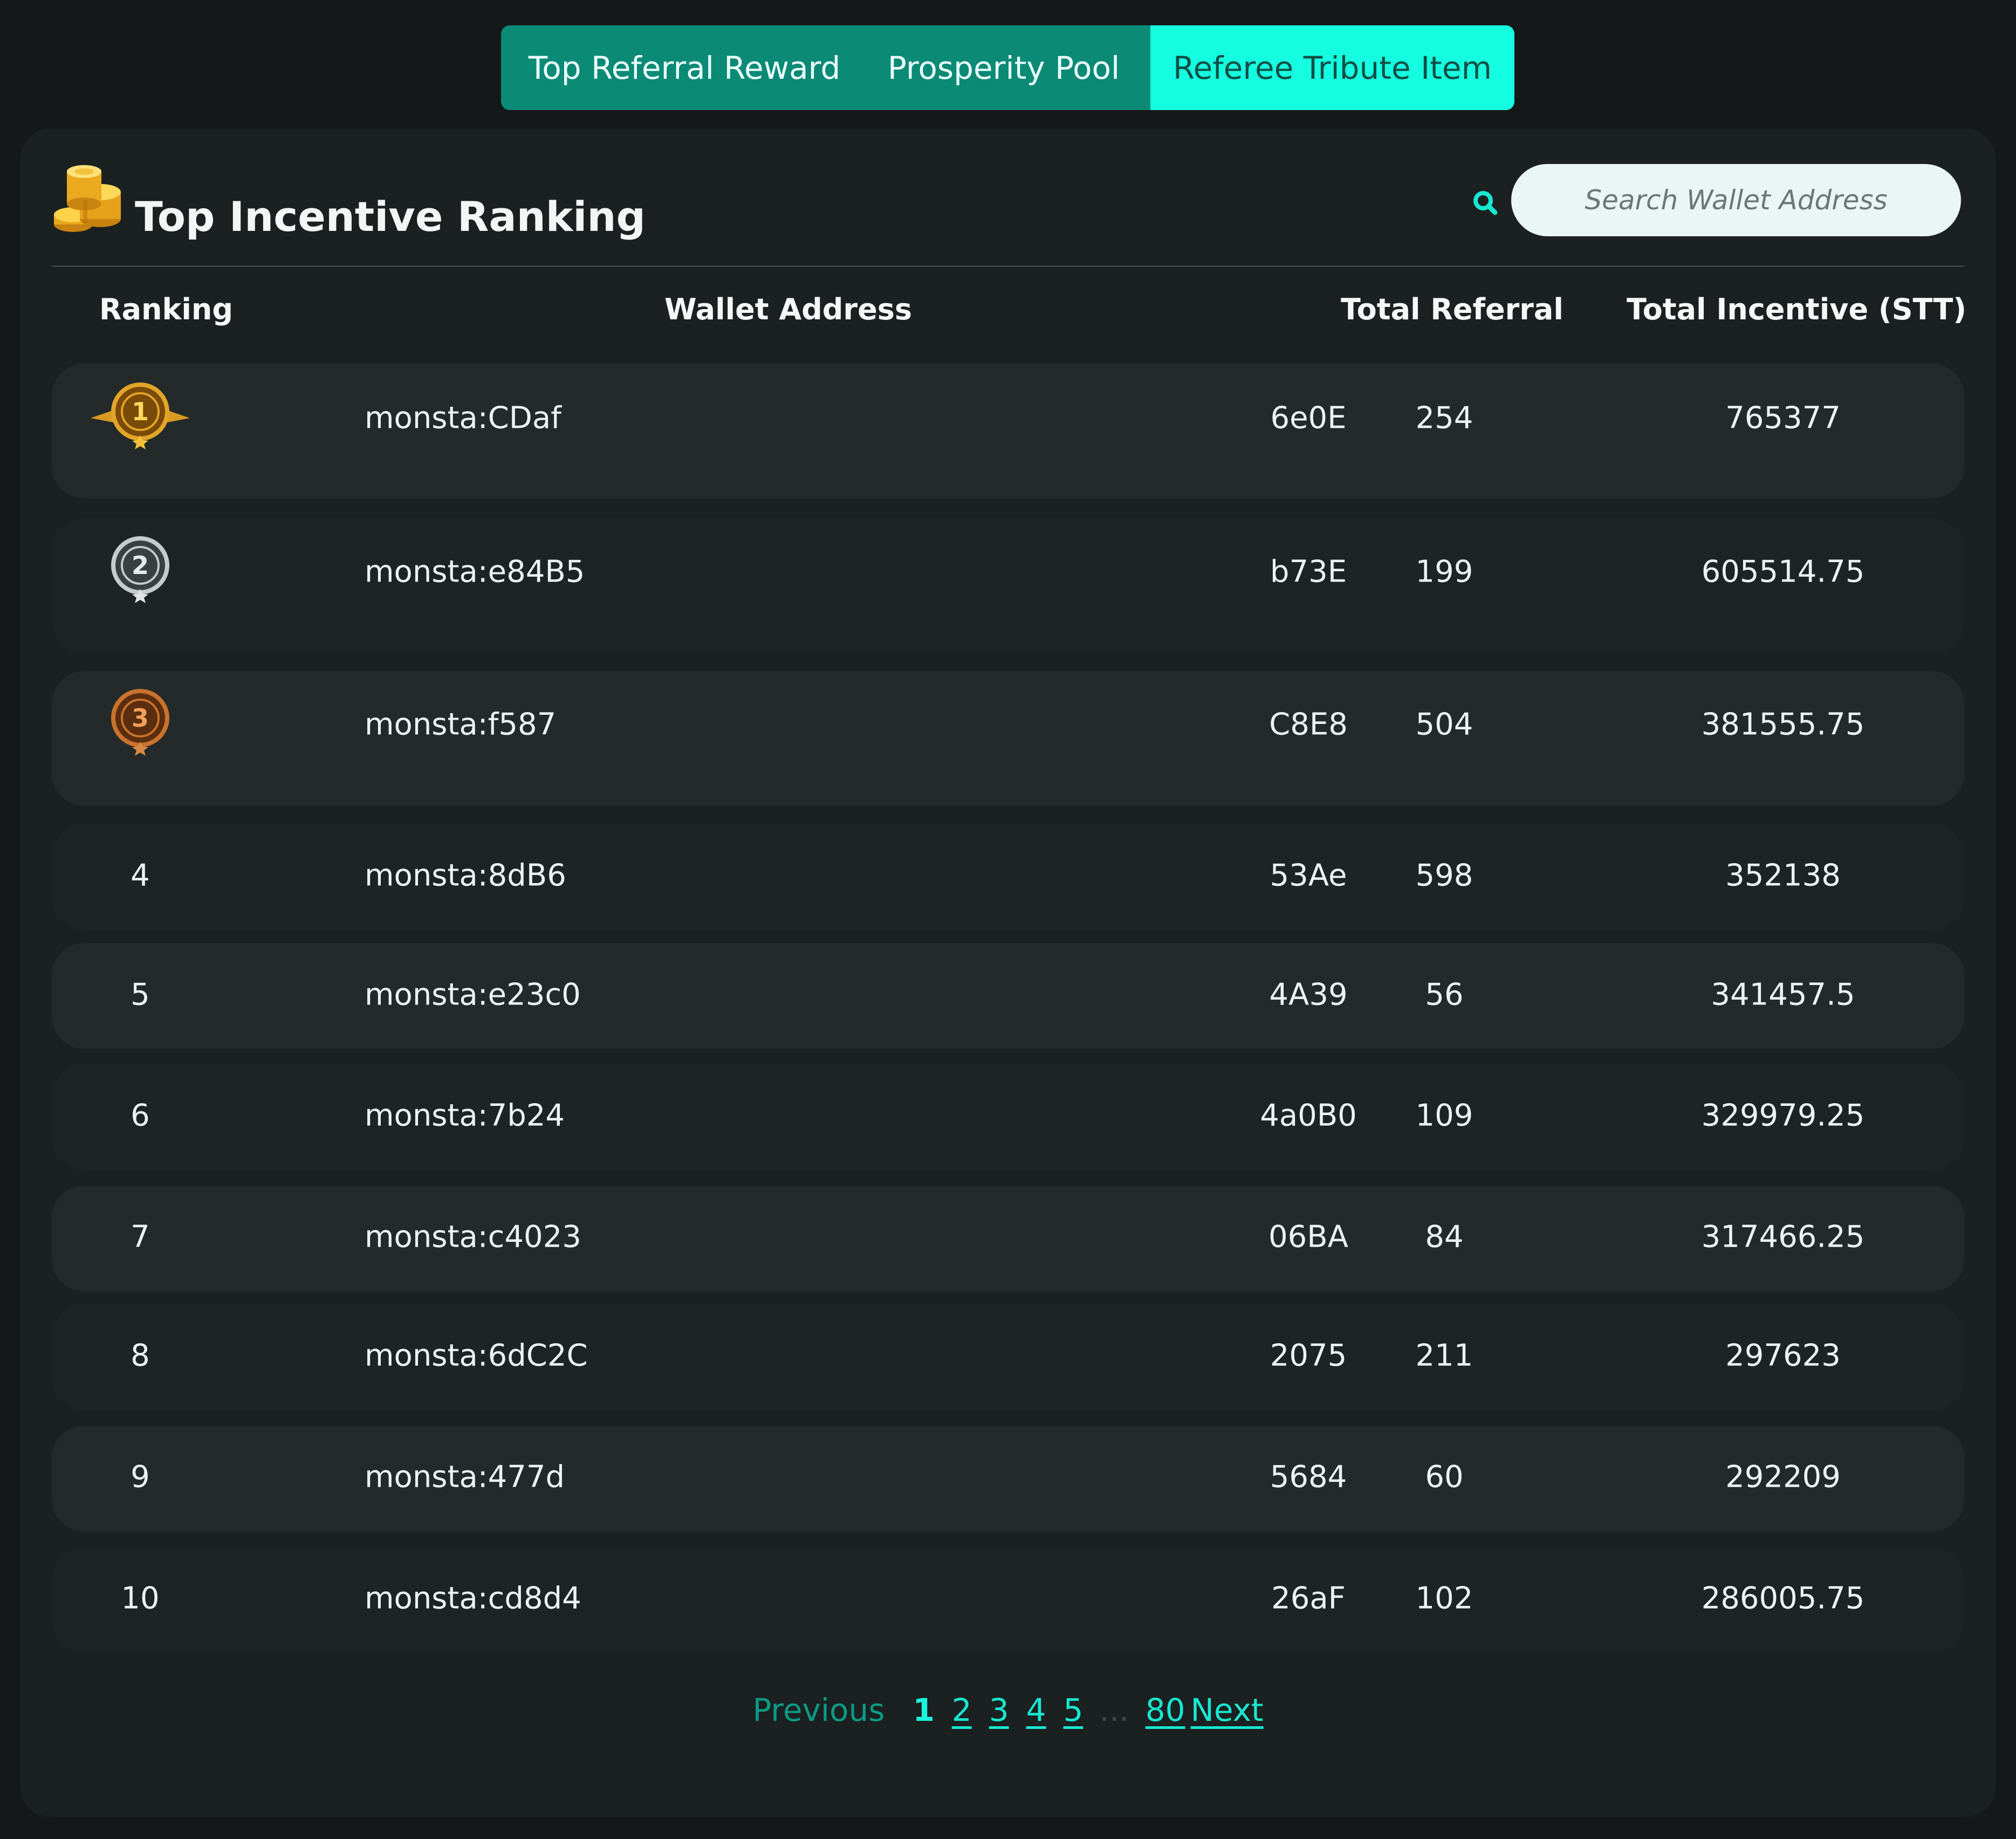 Image resolution: width=2016 pixels, height=1839 pixels. Describe the element at coordinates (1783, 418) in the screenshot. I see `total-incentive-value: 765377` at that location.